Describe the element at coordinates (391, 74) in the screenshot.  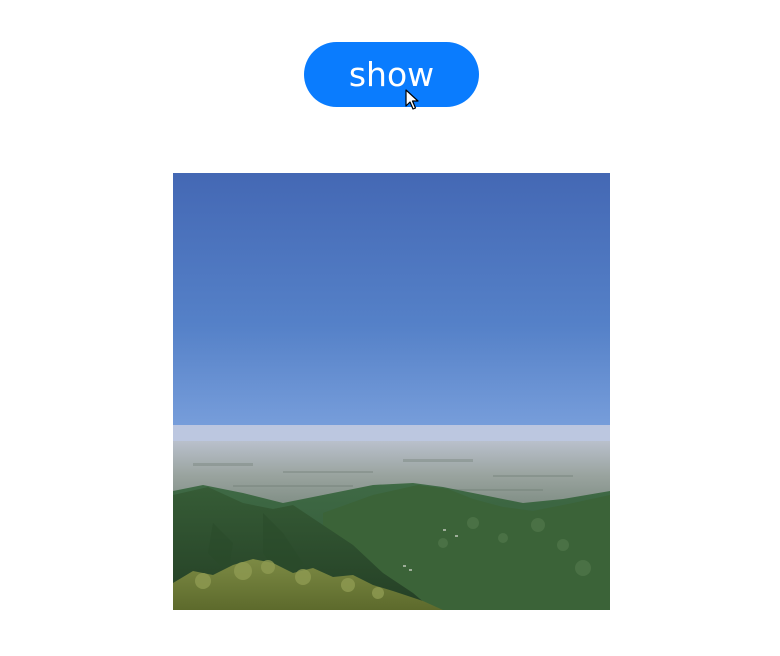
I see `show-button: show` at that location.